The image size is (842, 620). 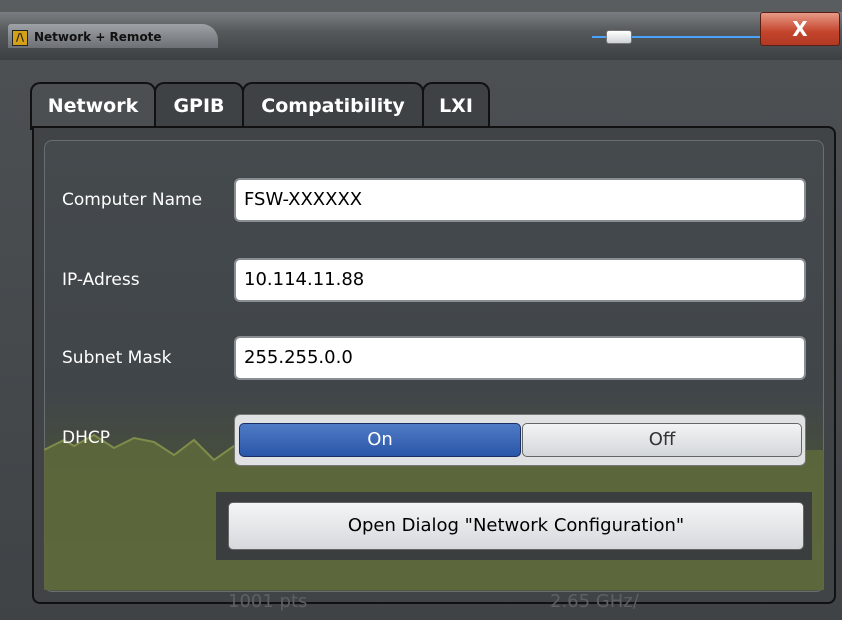 What do you see at coordinates (132, 200) in the screenshot?
I see `computer-name-label: Computer Name` at bounding box center [132, 200].